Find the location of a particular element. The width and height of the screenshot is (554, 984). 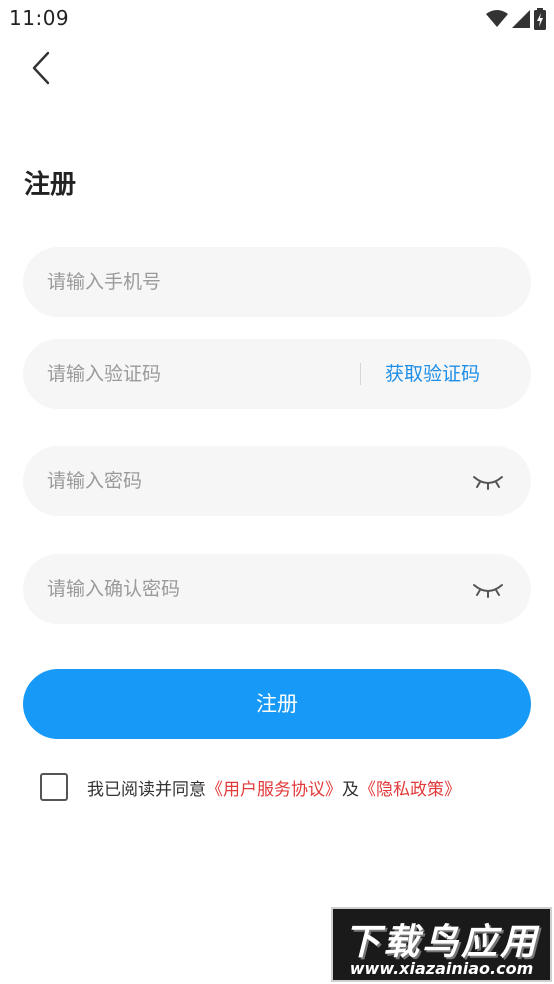

agreement-conjunction: 及 is located at coordinates (350, 789).